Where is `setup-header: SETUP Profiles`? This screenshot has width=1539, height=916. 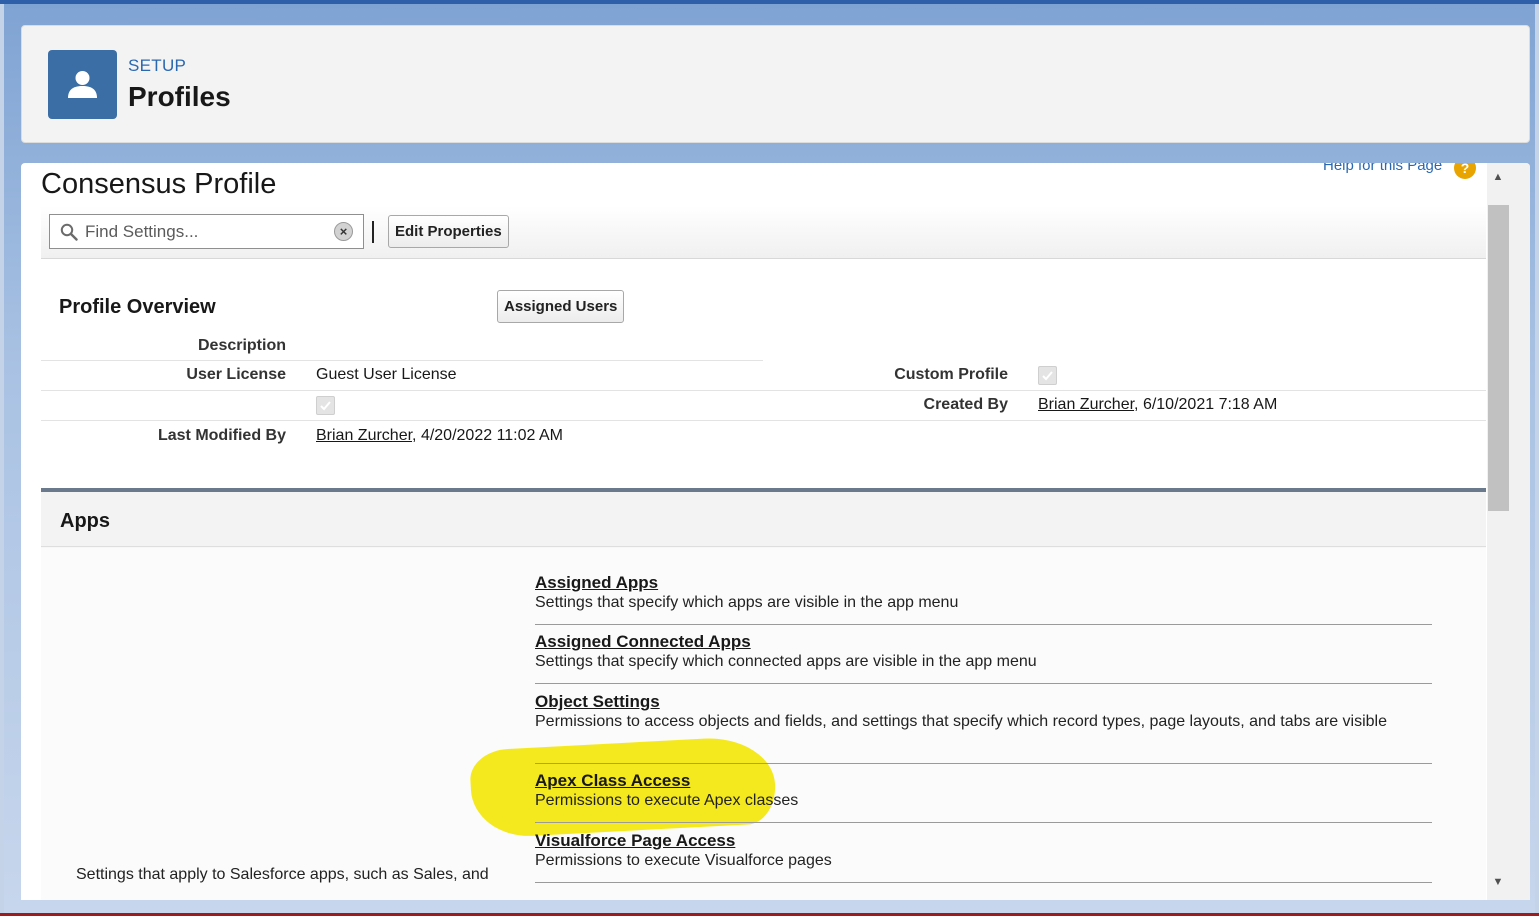
setup-header: SETUP Profiles is located at coordinates (775, 84).